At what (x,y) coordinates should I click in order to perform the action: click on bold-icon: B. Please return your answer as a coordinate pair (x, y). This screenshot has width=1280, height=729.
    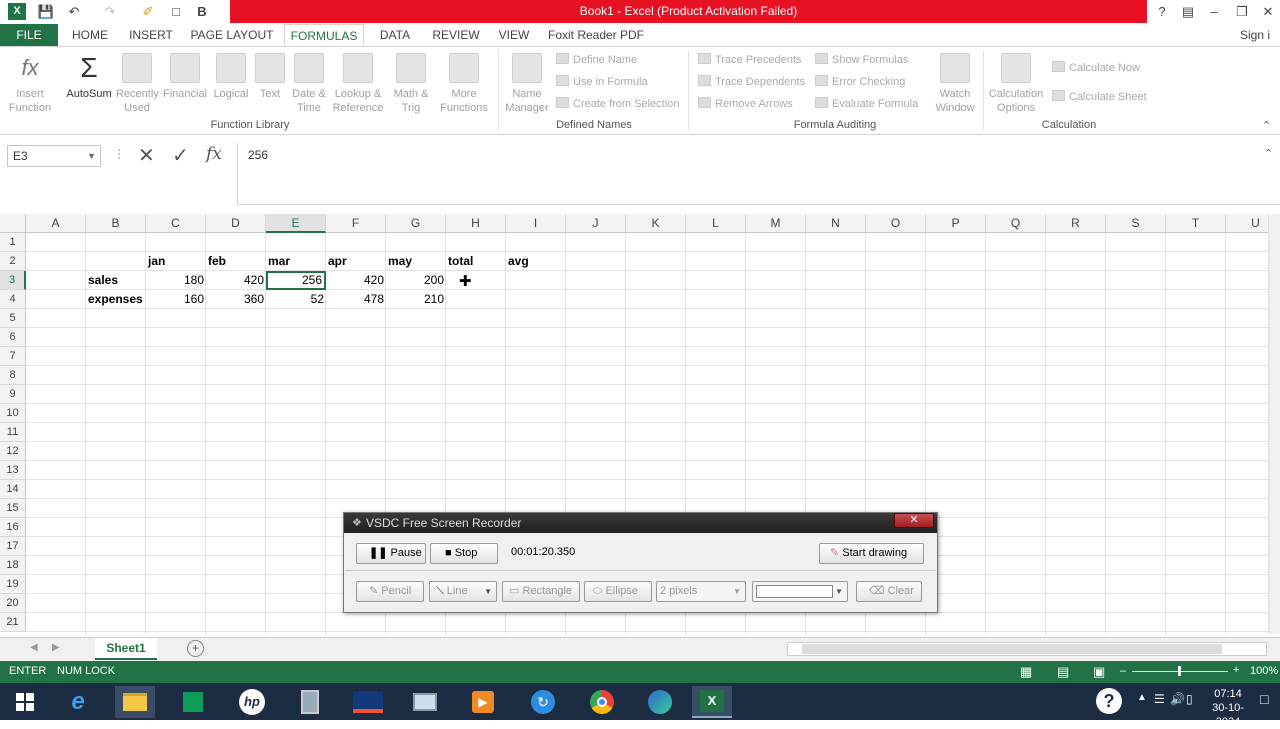
    Looking at the image, I should click on (202, 12).